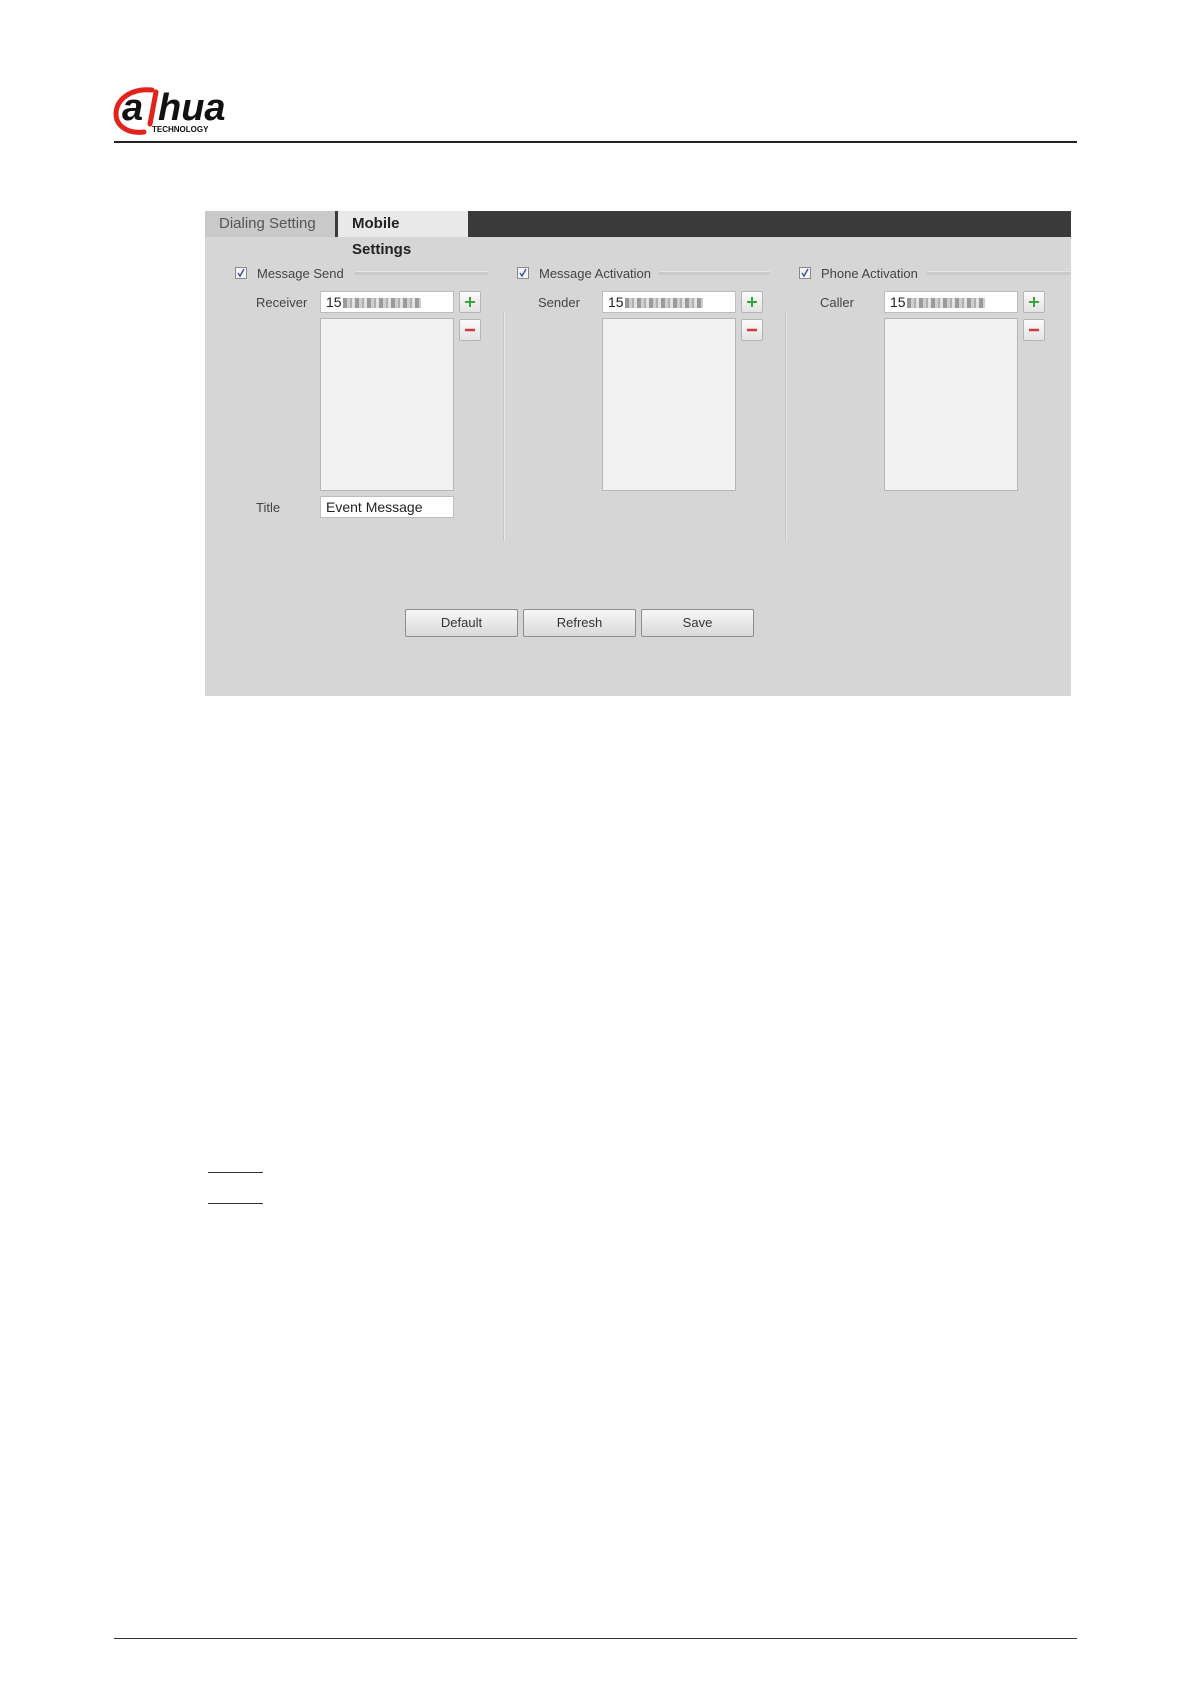  I want to click on phone-activation-checkbox, so click(805, 273).